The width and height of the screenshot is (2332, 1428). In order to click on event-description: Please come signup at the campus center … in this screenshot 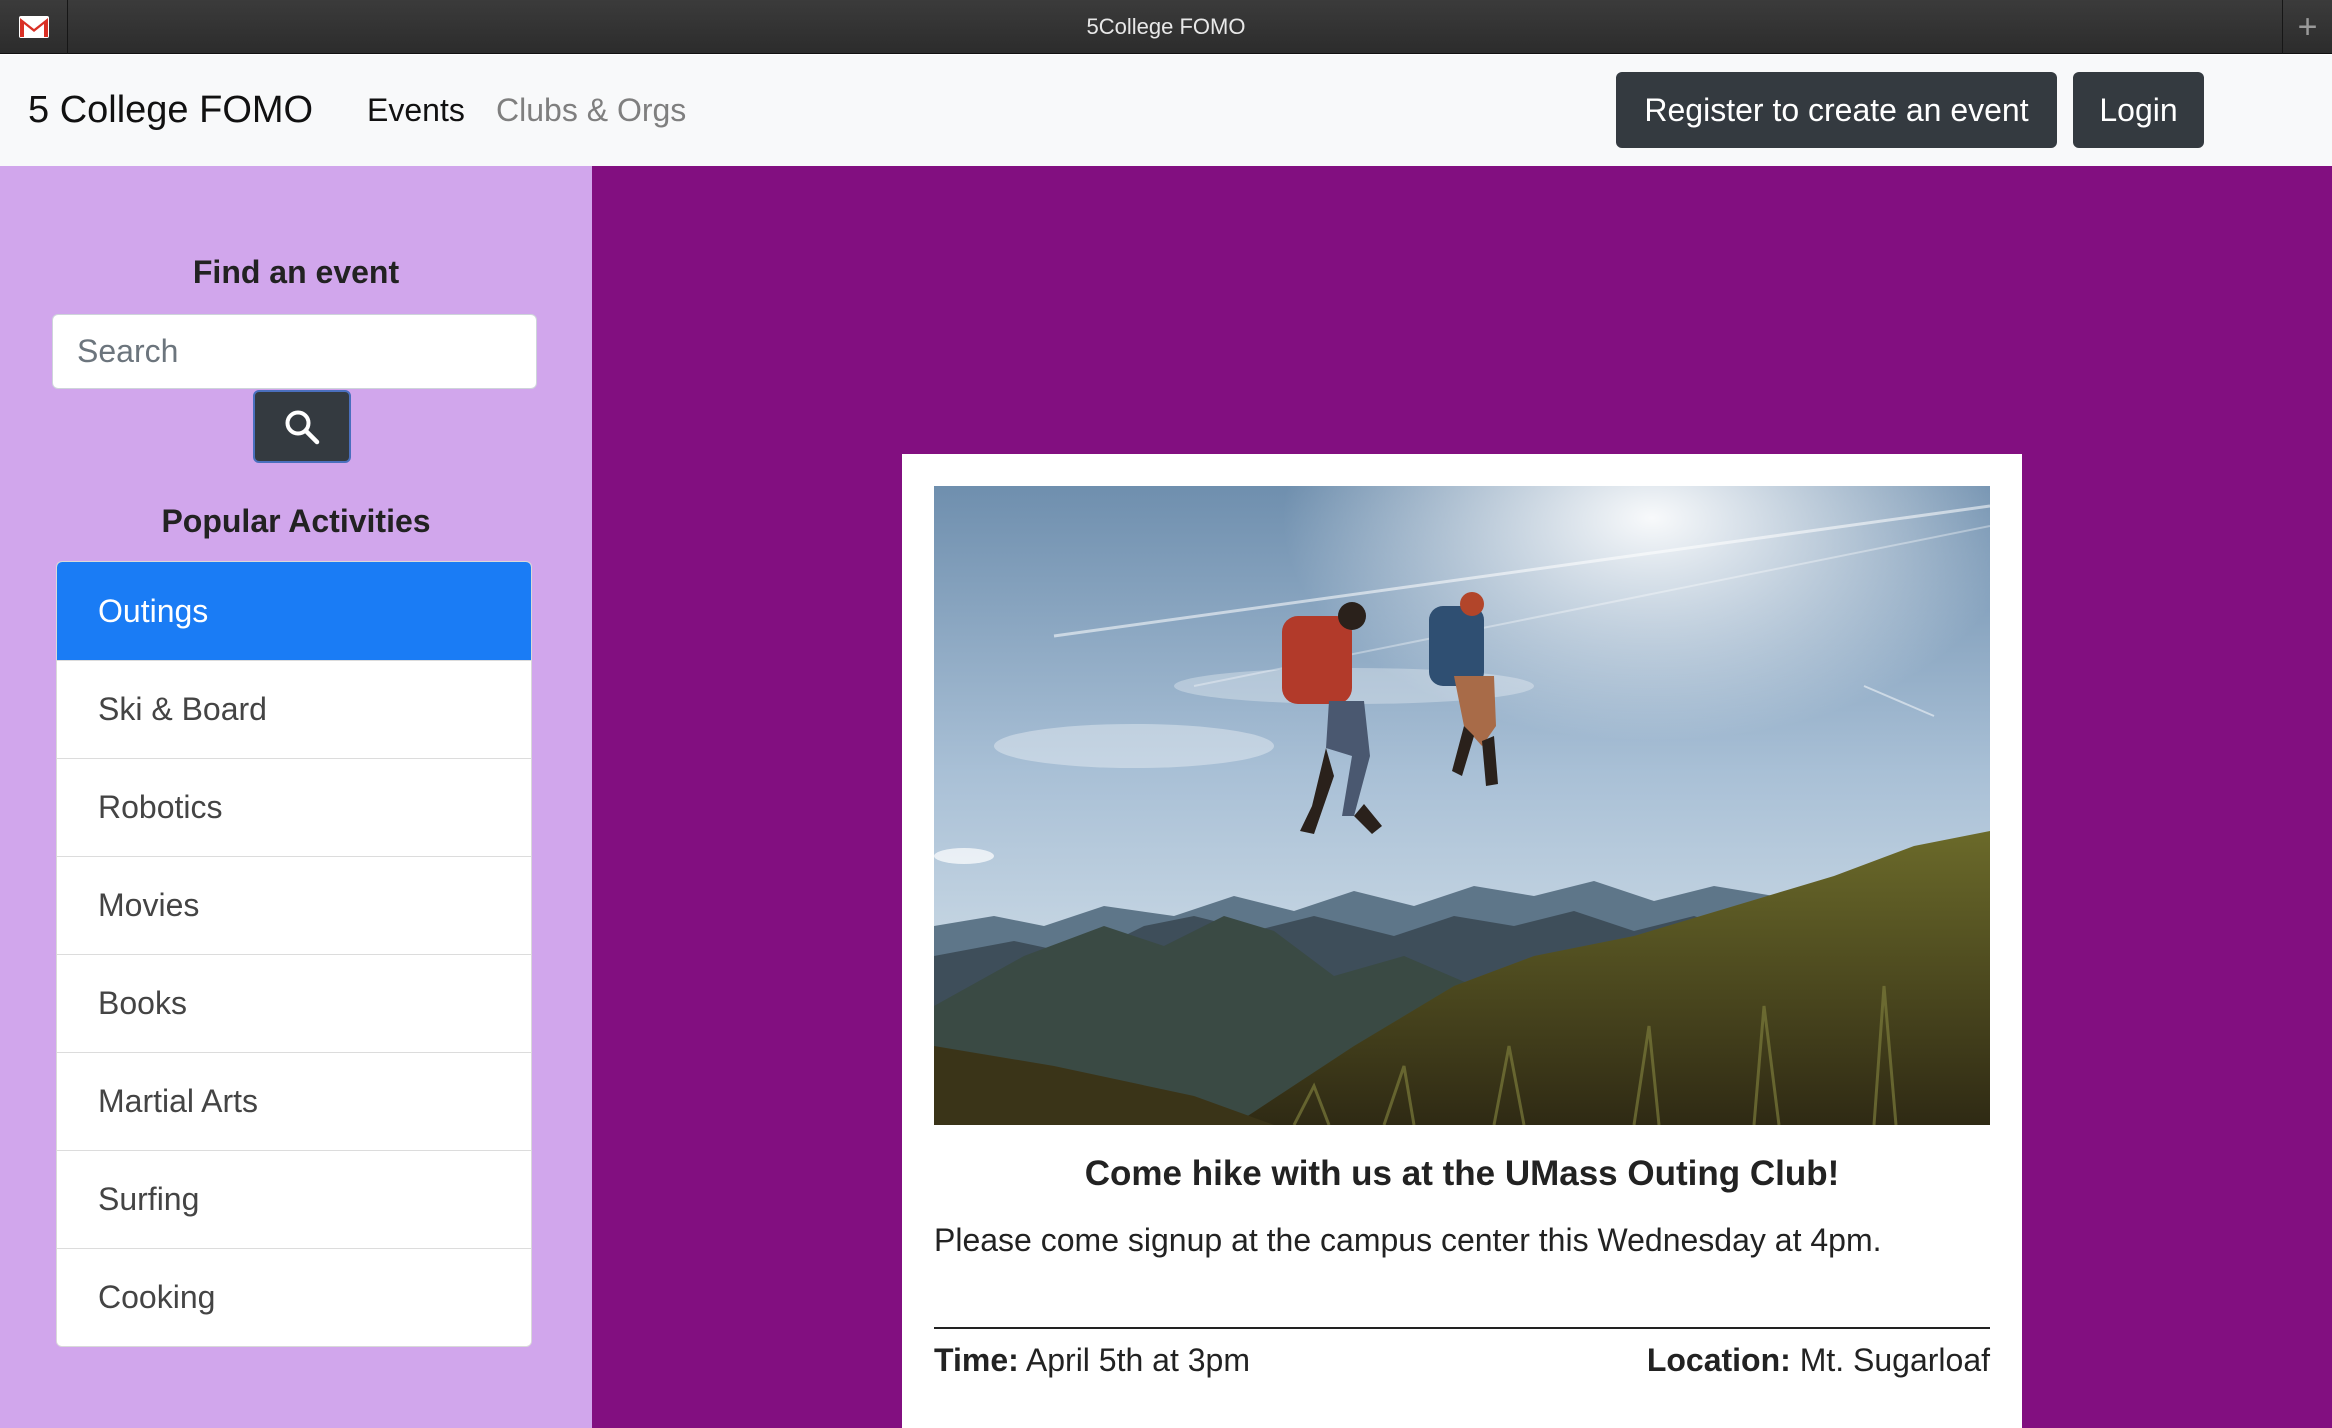, I will do `click(1408, 1240)`.